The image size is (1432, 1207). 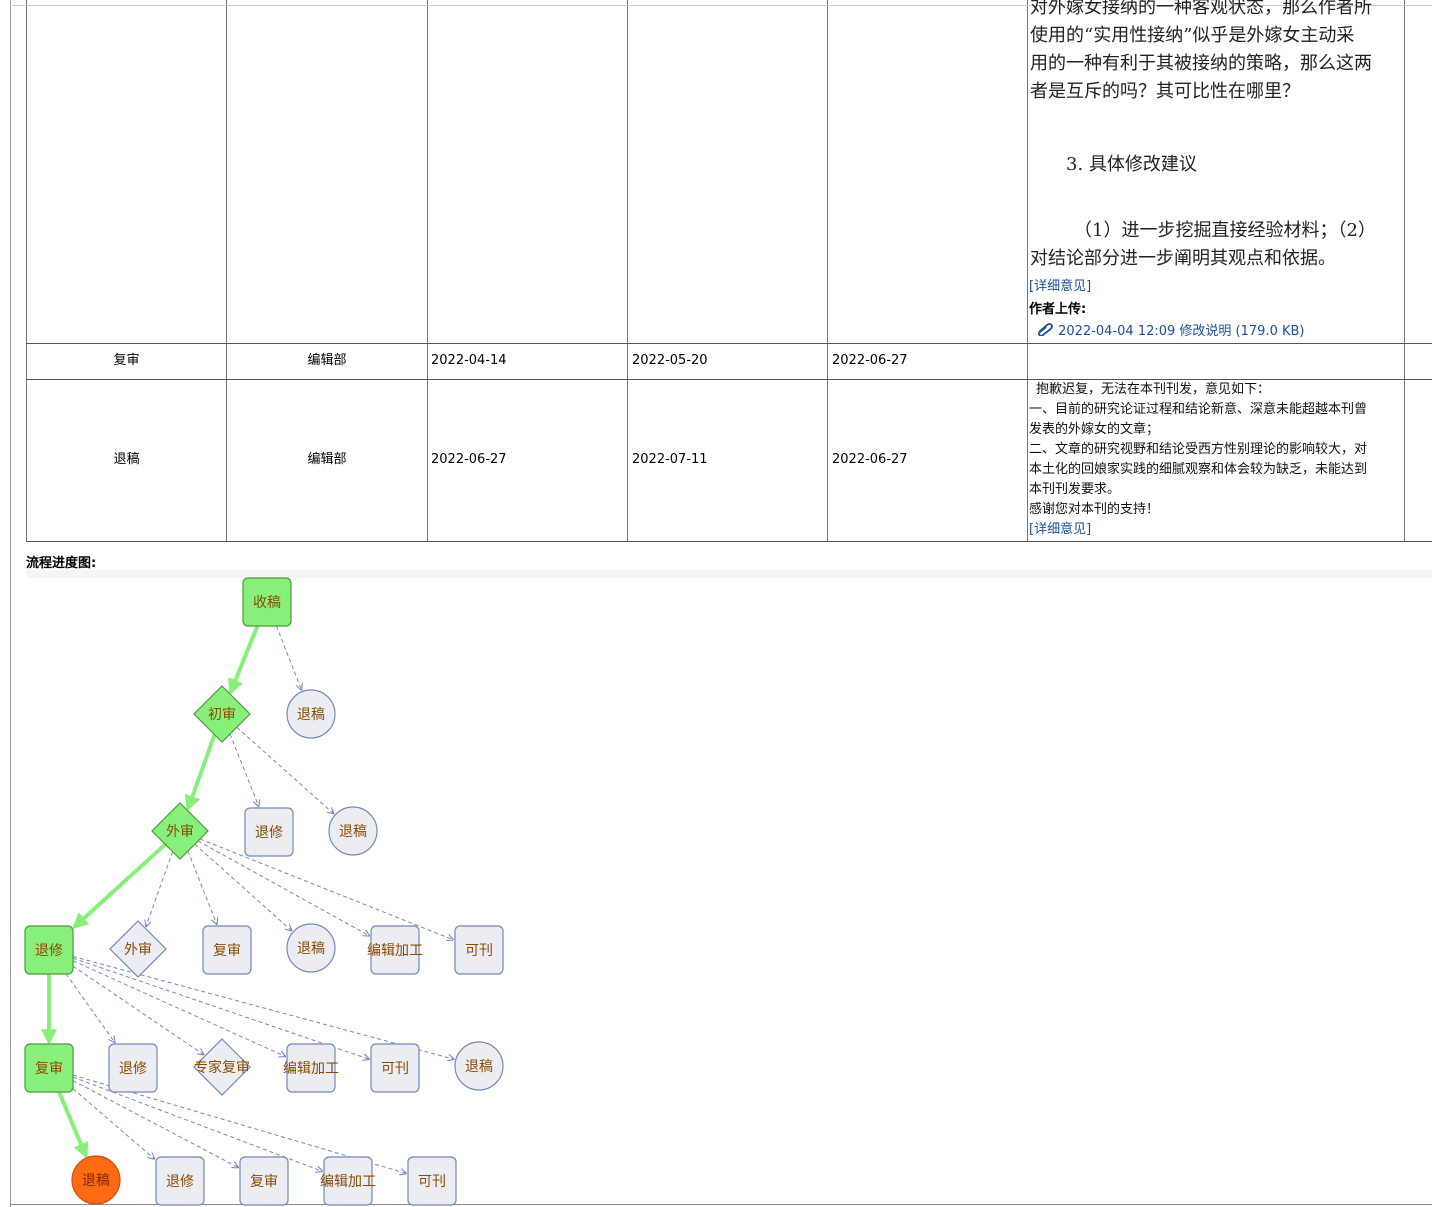 I want to click on flow-header-band, so click(x=729, y=574).